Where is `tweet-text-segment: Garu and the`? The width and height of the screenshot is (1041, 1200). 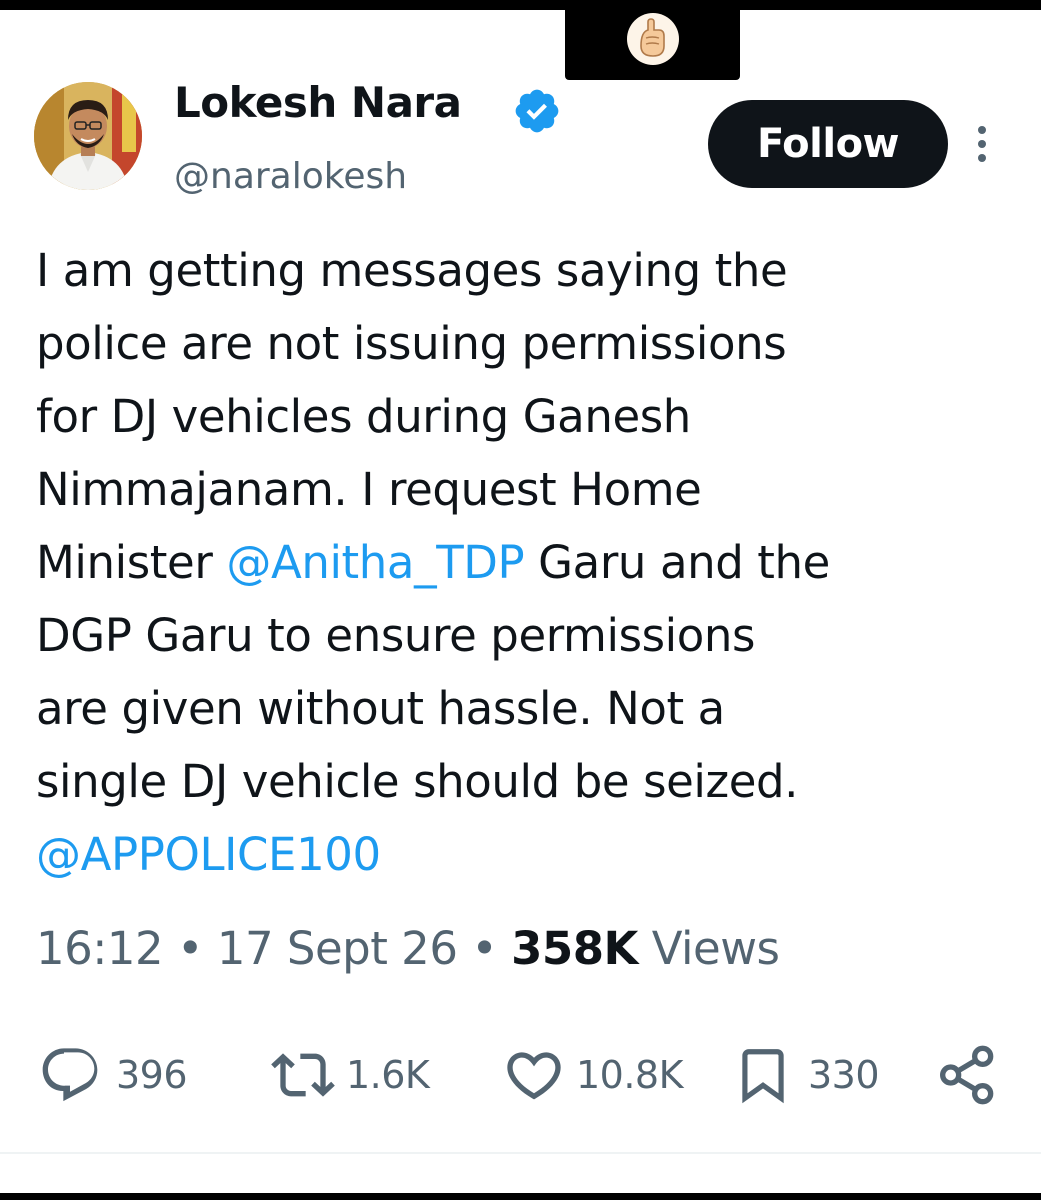 tweet-text-segment: Garu and the is located at coordinates (677, 562).